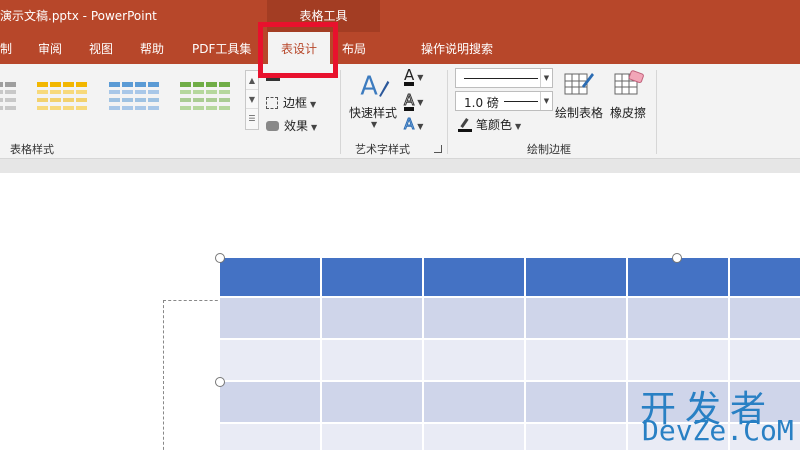 Image resolution: width=800 pixels, height=450 pixels. I want to click on gallery-more-icon: ☰, so click(252, 118).